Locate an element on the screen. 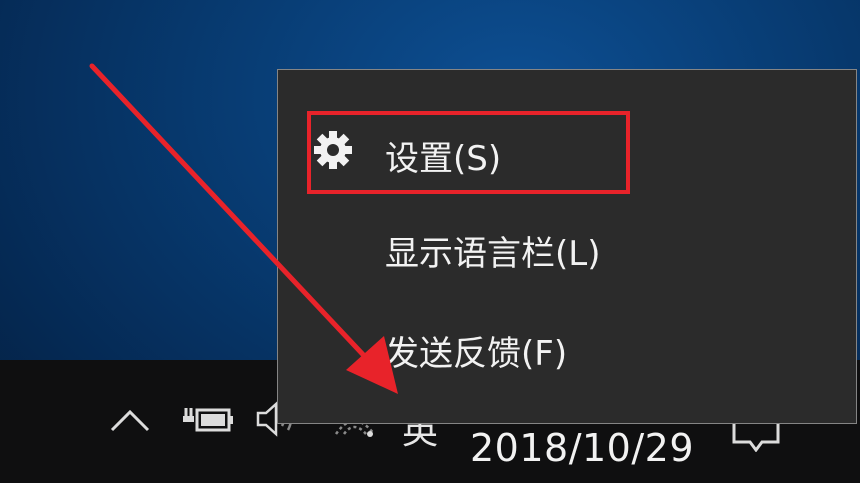 This screenshot has width=860, height=483. taskbar-date: 2018/10/29 is located at coordinates (582, 448).